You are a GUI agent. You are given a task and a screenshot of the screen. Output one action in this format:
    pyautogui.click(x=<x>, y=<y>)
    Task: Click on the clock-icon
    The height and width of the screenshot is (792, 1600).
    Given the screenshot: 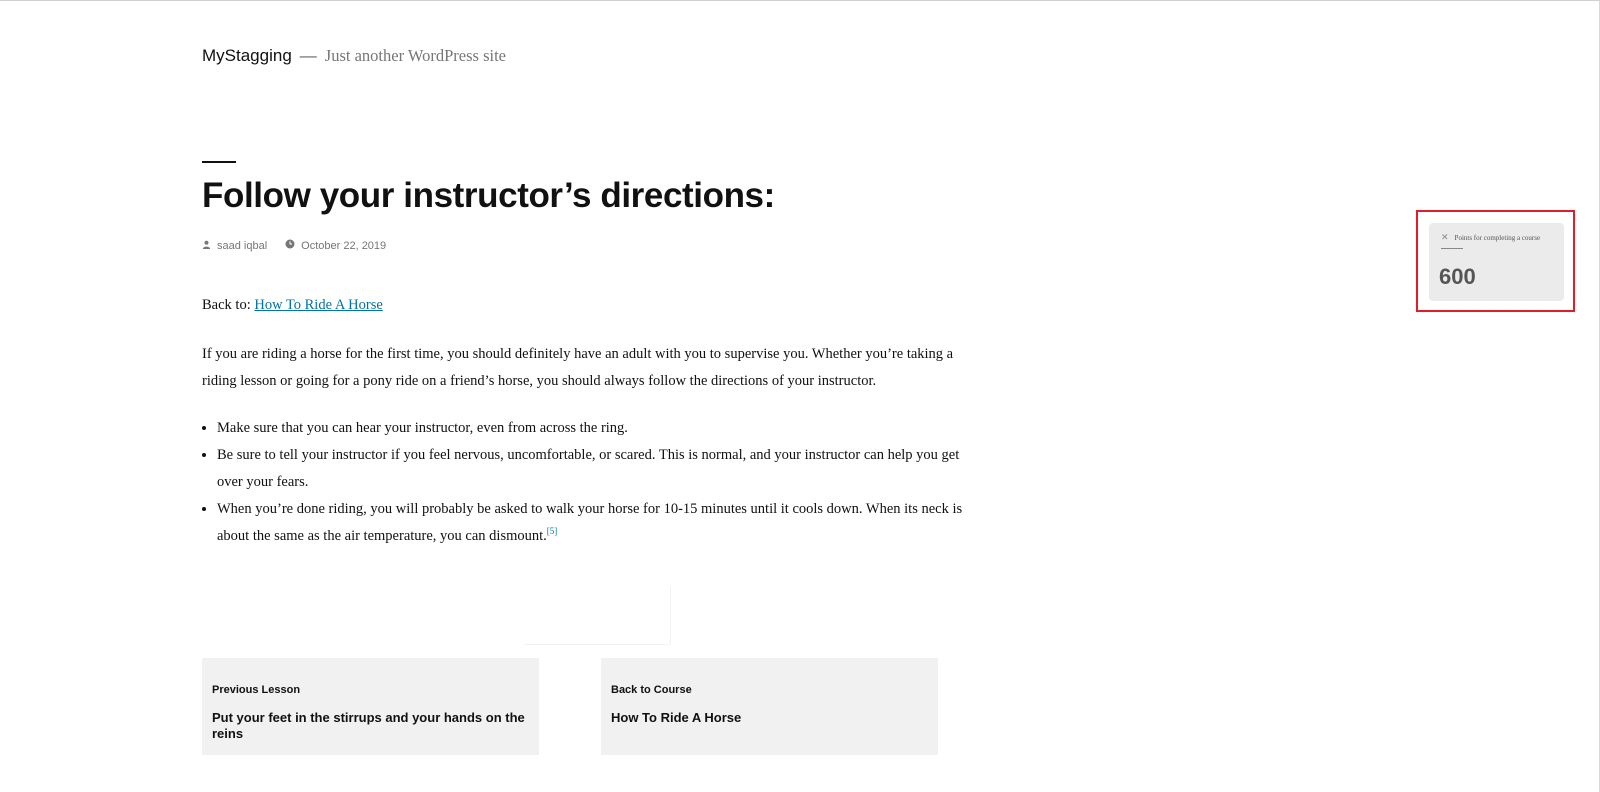 What is the action you would take?
    pyautogui.click(x=290, y=245)
    